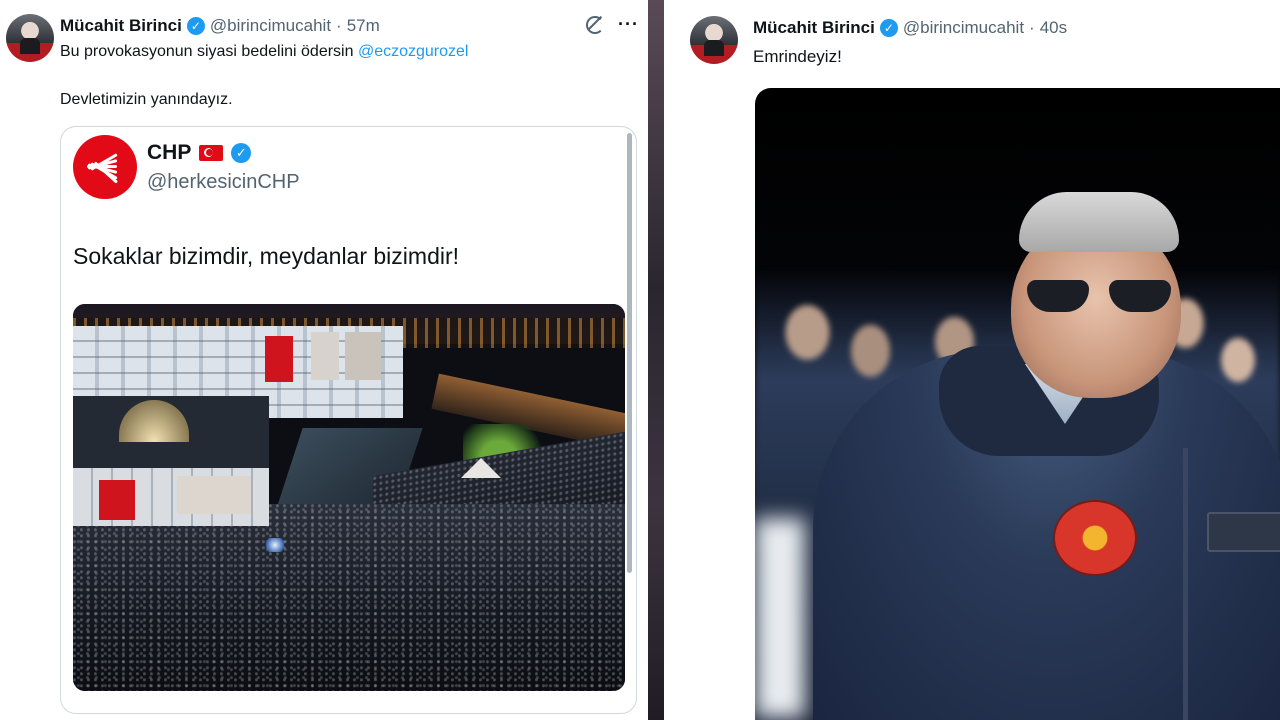 The width and height of the screenshot is (1280, 720). Describe the element at coordinates (105, 167) in the screenshot. I see `chp-logo` at that location.